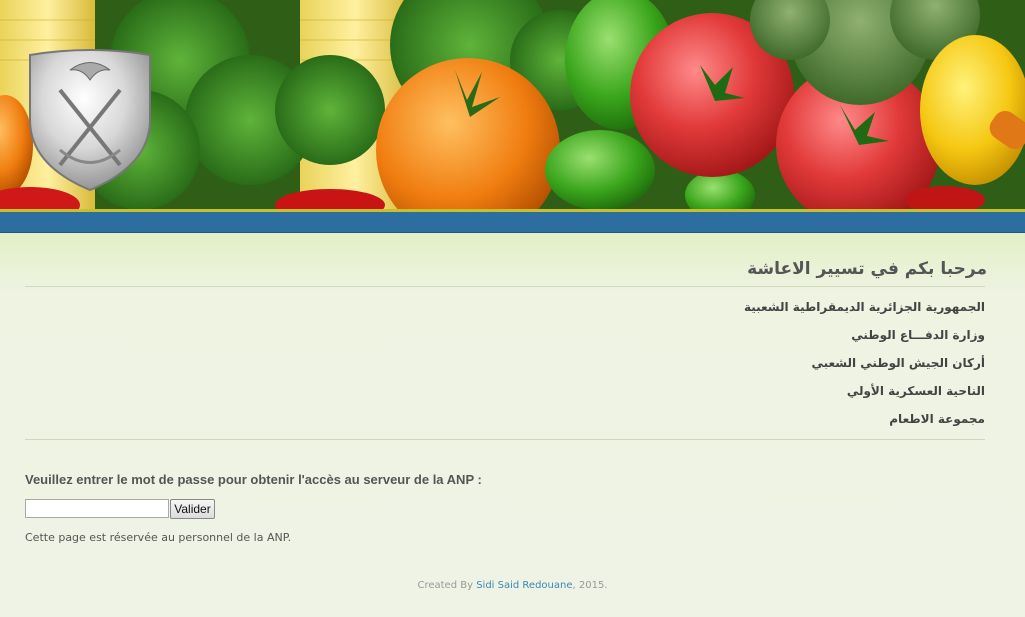 This screenshot has height=617, width=1025. Describe the element at coordinates (937, 419) in the screenshot. I see `organization-line: مجموعة الاطعام` at that location.